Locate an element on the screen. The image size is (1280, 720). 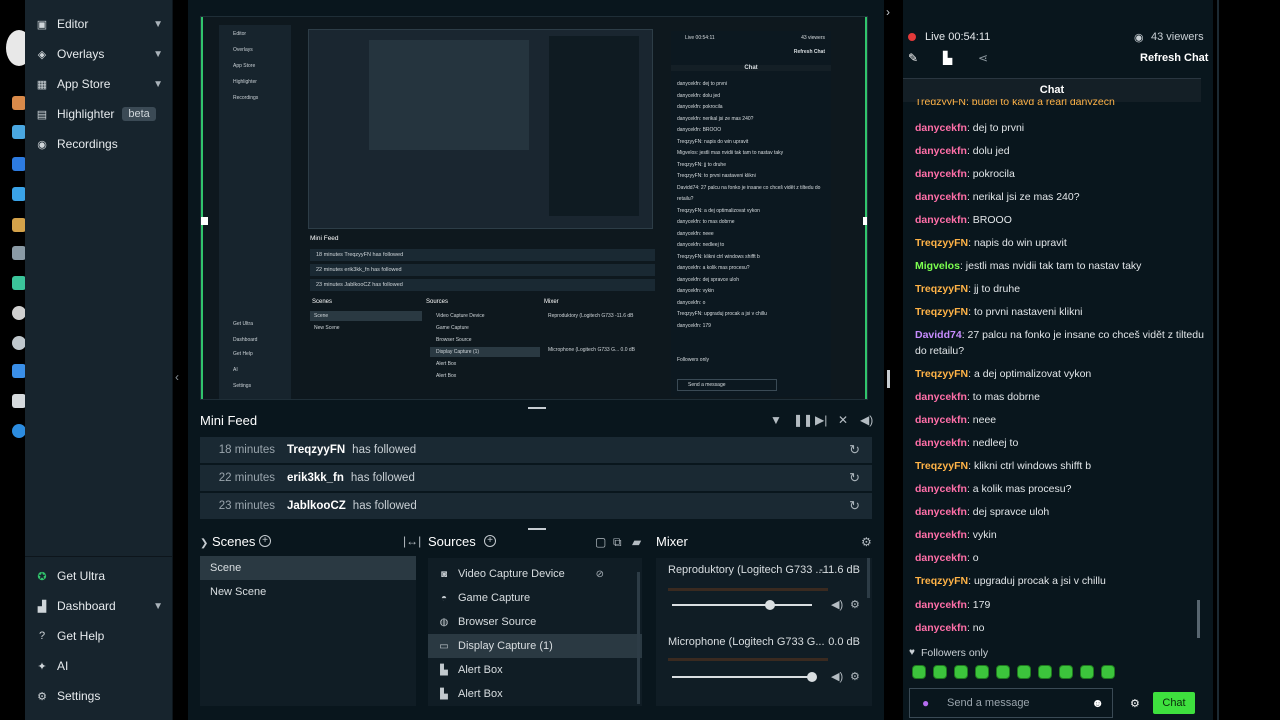
app-icon is located at coordinates (19, 132).